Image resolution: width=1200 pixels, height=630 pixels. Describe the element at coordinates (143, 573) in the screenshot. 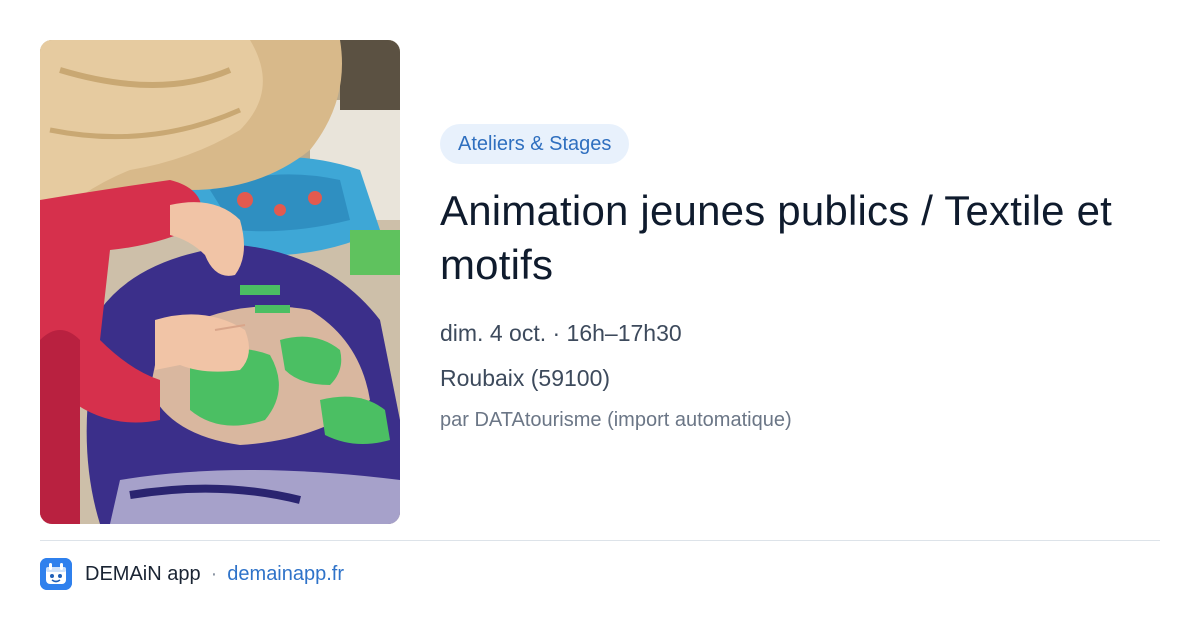

I see `app-name: DEMAiN app` at that location.